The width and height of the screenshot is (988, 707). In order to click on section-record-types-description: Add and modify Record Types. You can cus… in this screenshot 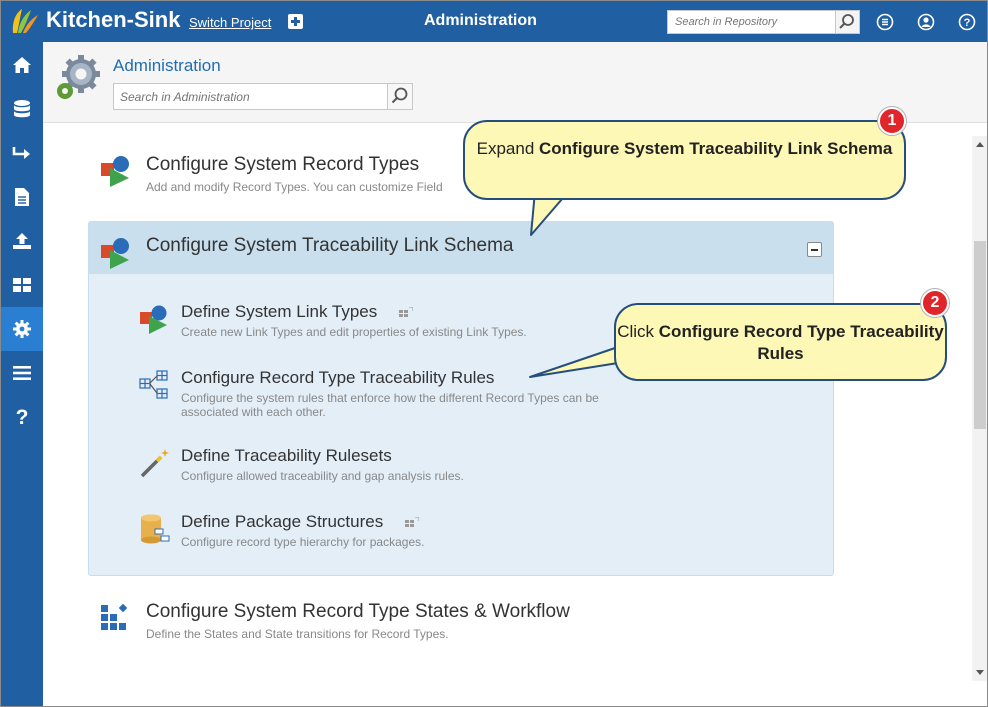, I will do `click(294, 187)`.